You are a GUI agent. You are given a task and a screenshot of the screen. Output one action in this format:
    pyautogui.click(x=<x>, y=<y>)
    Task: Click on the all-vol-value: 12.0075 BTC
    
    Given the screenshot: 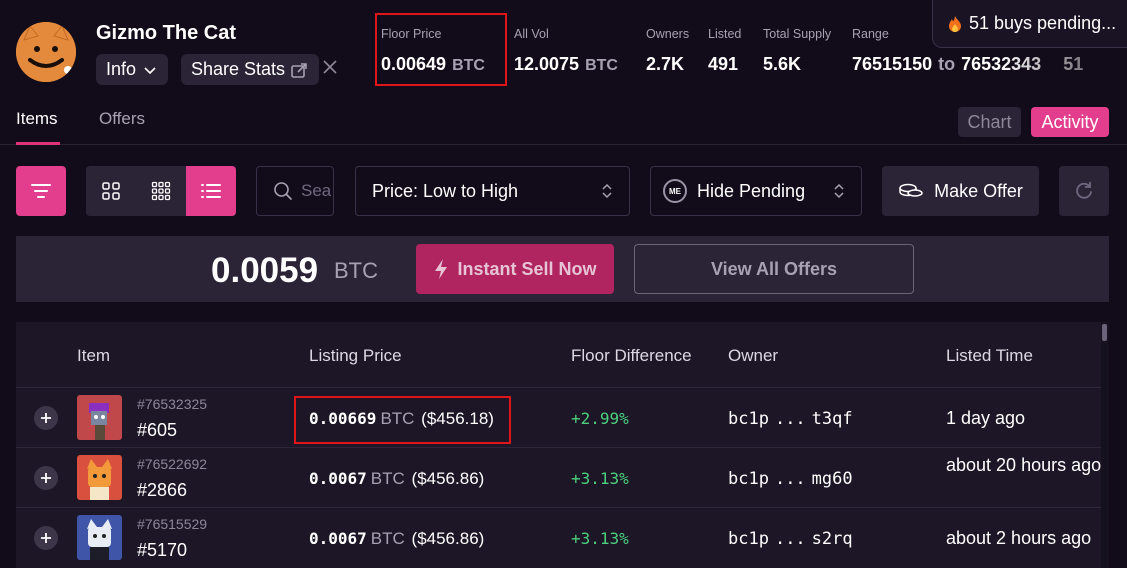 What is the action you would take?
    pyautogui.click(x=566, y=64)
    